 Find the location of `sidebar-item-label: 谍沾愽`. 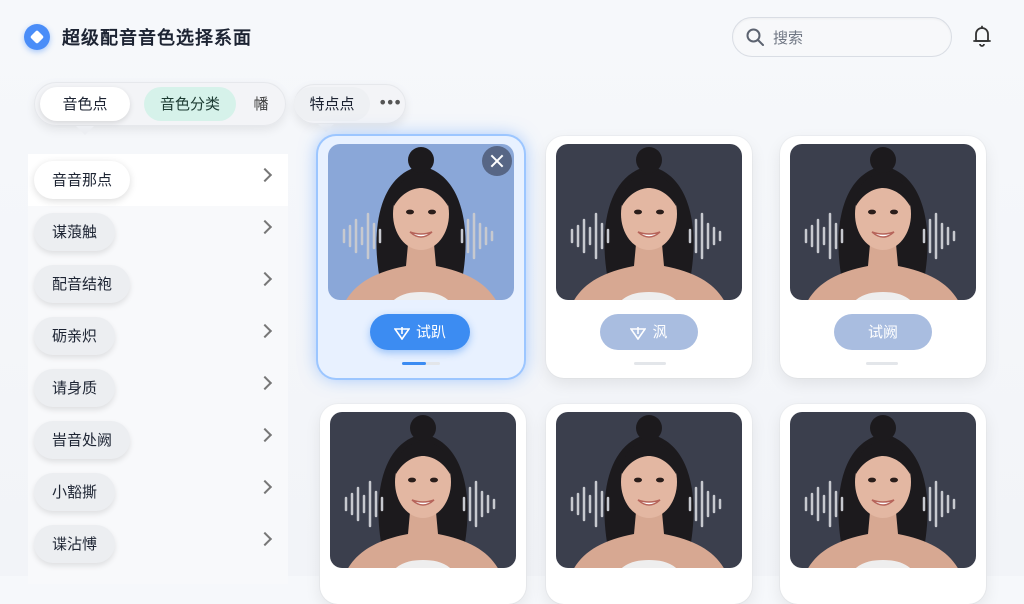

sidebar-item-label: 谍沾愽 is located at coordinates (75, 544).